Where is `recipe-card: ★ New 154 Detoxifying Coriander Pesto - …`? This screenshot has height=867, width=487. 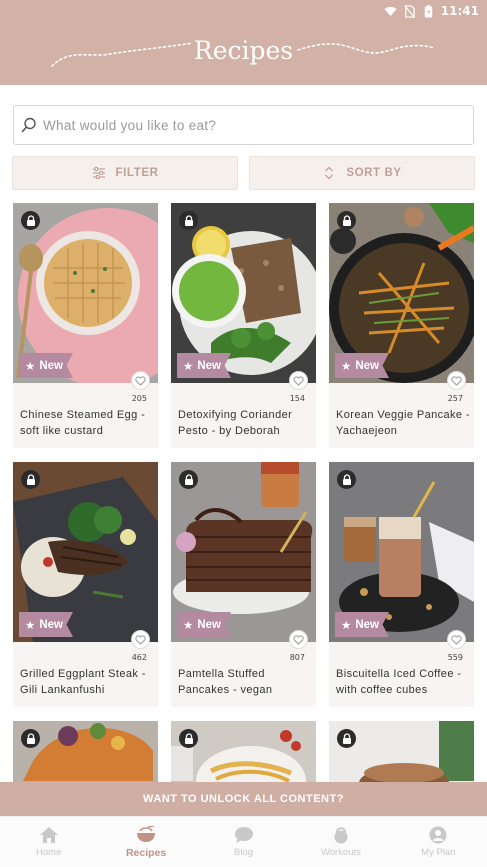
recipe-card: ★ New 154 Detoxifying Coriander Pesto - … is located at coordinates (243, 325).